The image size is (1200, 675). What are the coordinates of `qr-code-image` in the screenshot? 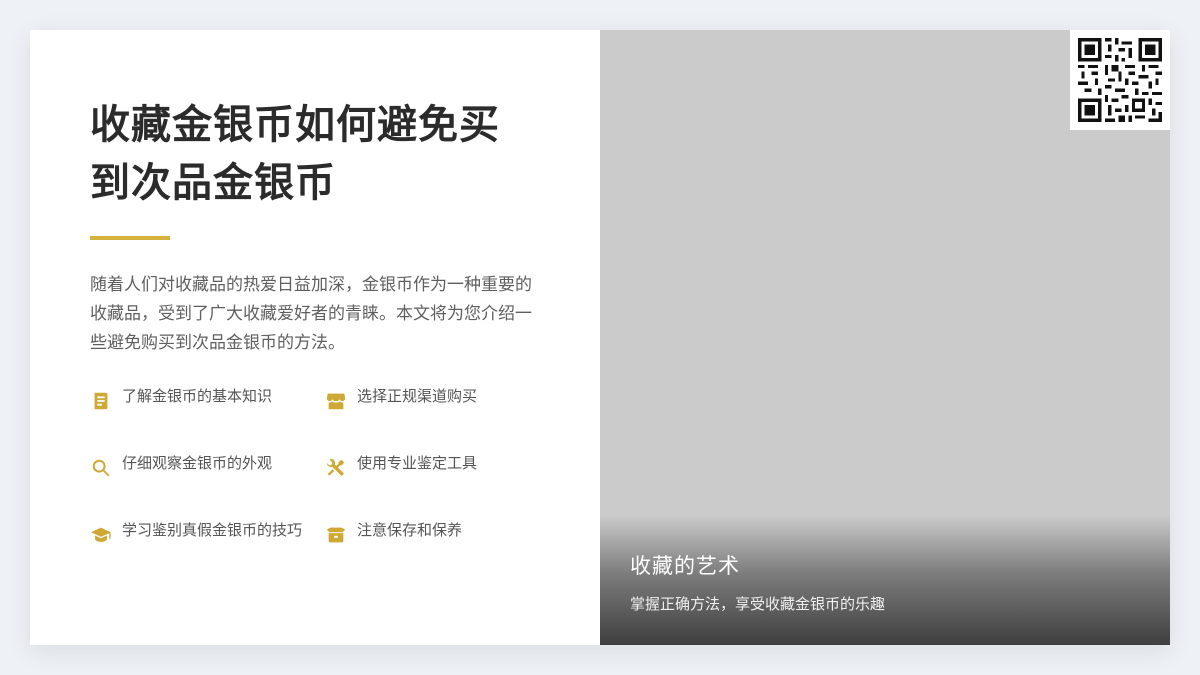 It's located at (1120, 80).